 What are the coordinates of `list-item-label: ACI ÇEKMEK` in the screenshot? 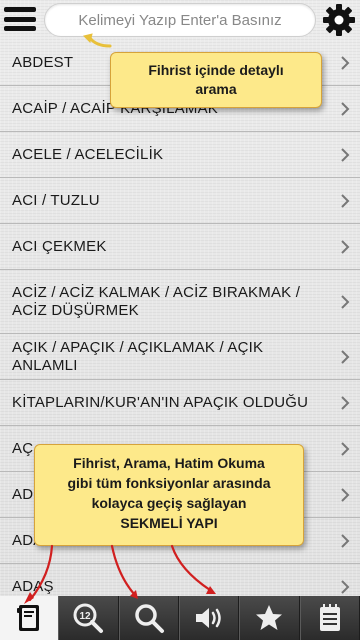 It's located at (59, 246).